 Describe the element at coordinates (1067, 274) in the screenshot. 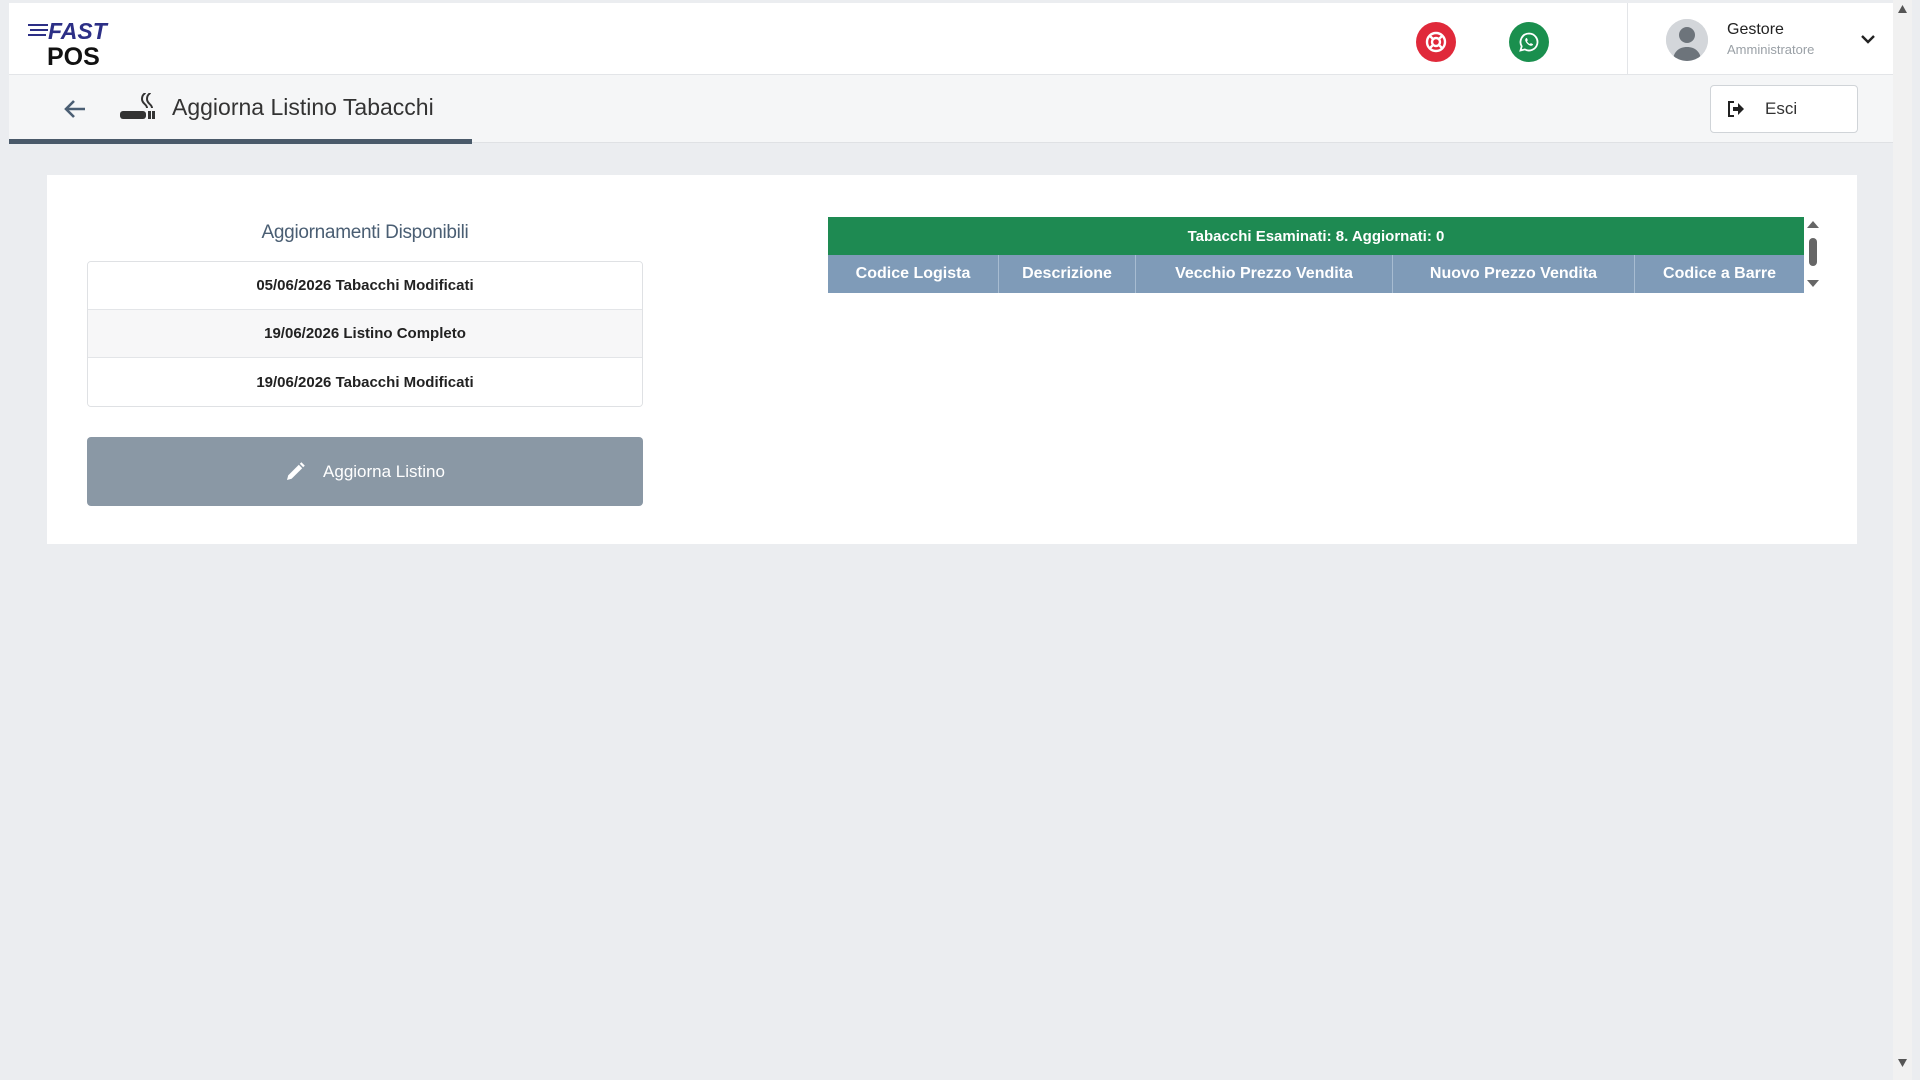

I see `column-header-descrizione: Descrizione` at that location.